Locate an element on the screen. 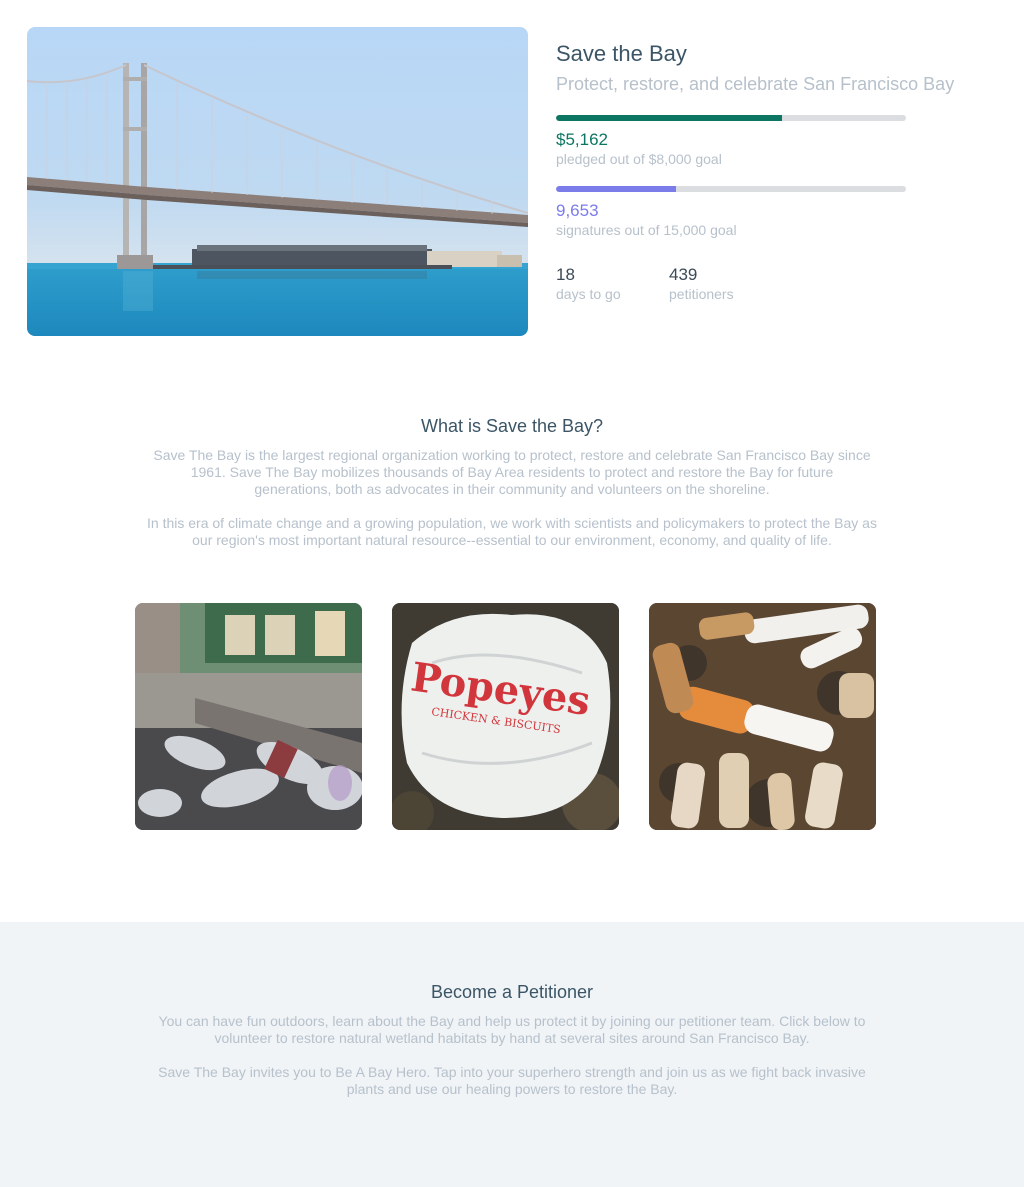 This screenshot has width=1024, height=1187. stat-petitioners: 439 petitioners is located at coordinates (725, 284).